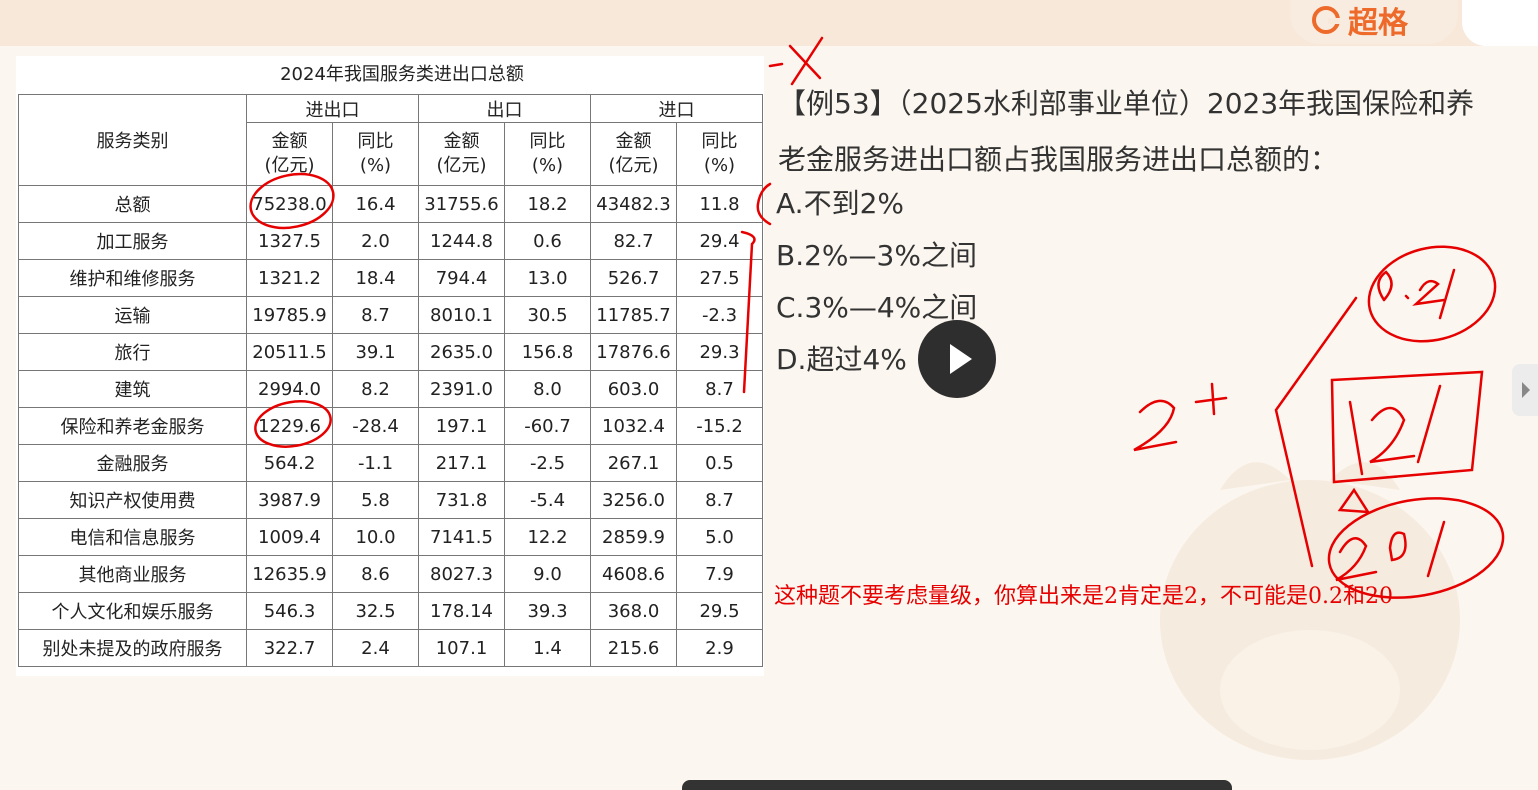 Image resolution: width=1538 pixels, height=790 pixels. What do you see at coordinates (547, 463) in the screenshot?
I see `table-cell: -2.5` at bounding box center [547, 463].